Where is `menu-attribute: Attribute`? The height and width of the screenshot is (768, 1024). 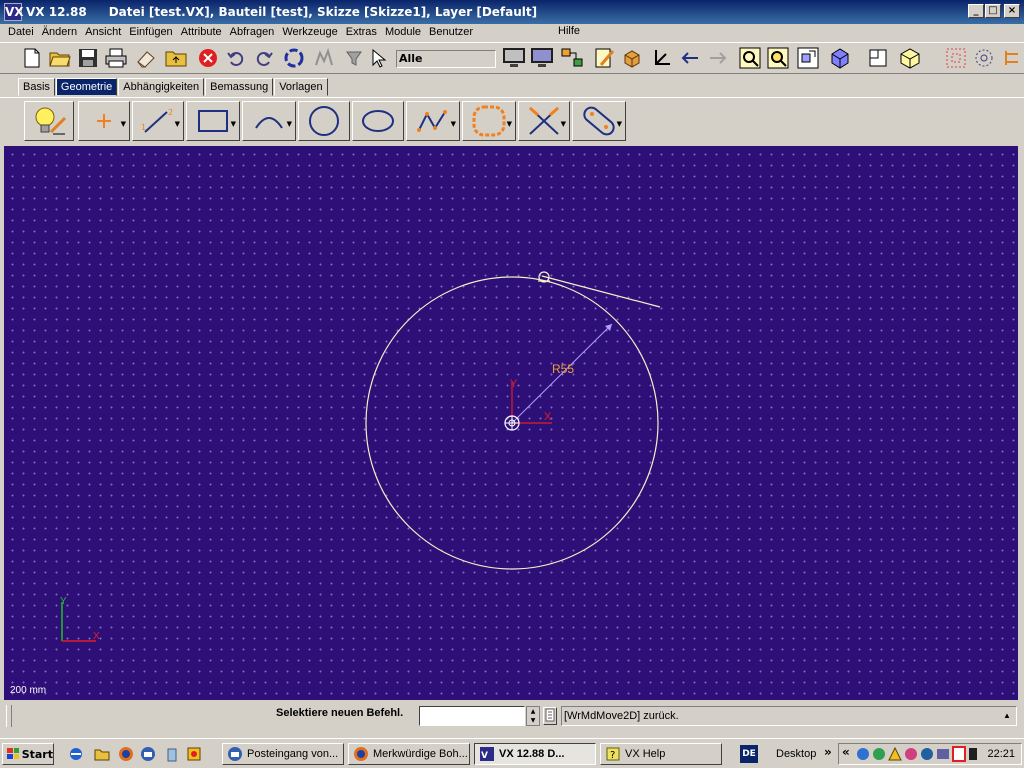
menu-attribute: Attribute is located at coordinates (201, 32).